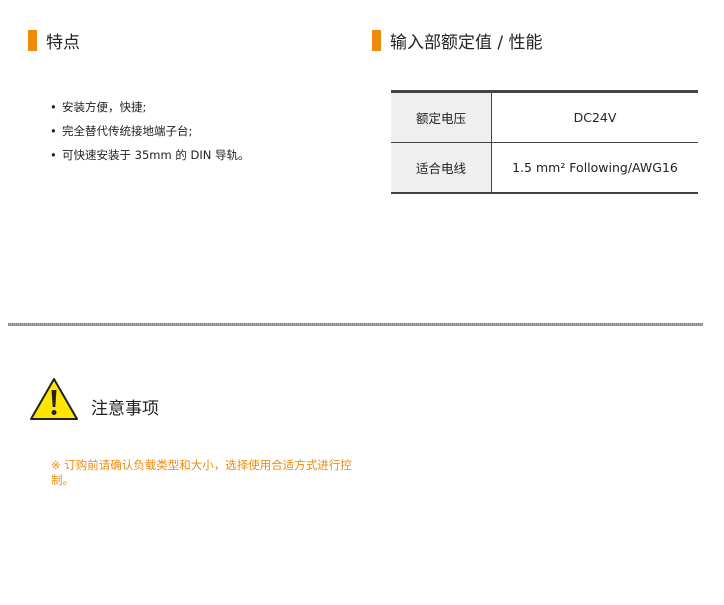 Image resolution: width=724 pixels, height=605 pixels. I want to click on rating-label: 额定电压, so click(441, 117).